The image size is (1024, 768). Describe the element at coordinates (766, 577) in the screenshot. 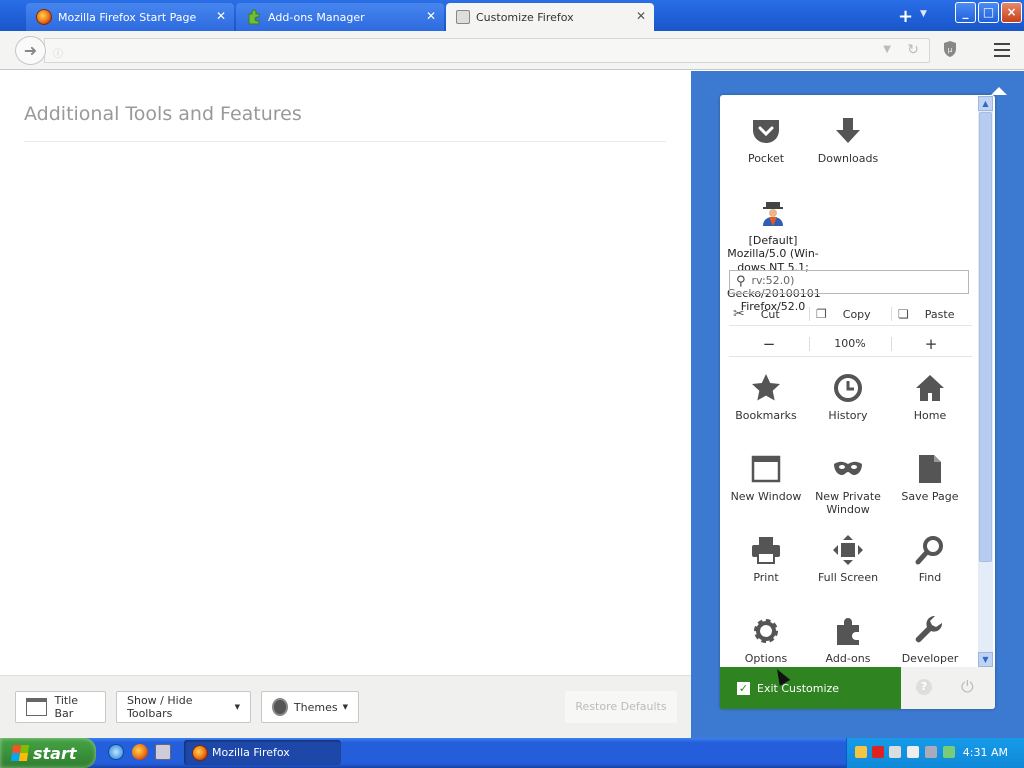

I see `item-label: Print` at that location.